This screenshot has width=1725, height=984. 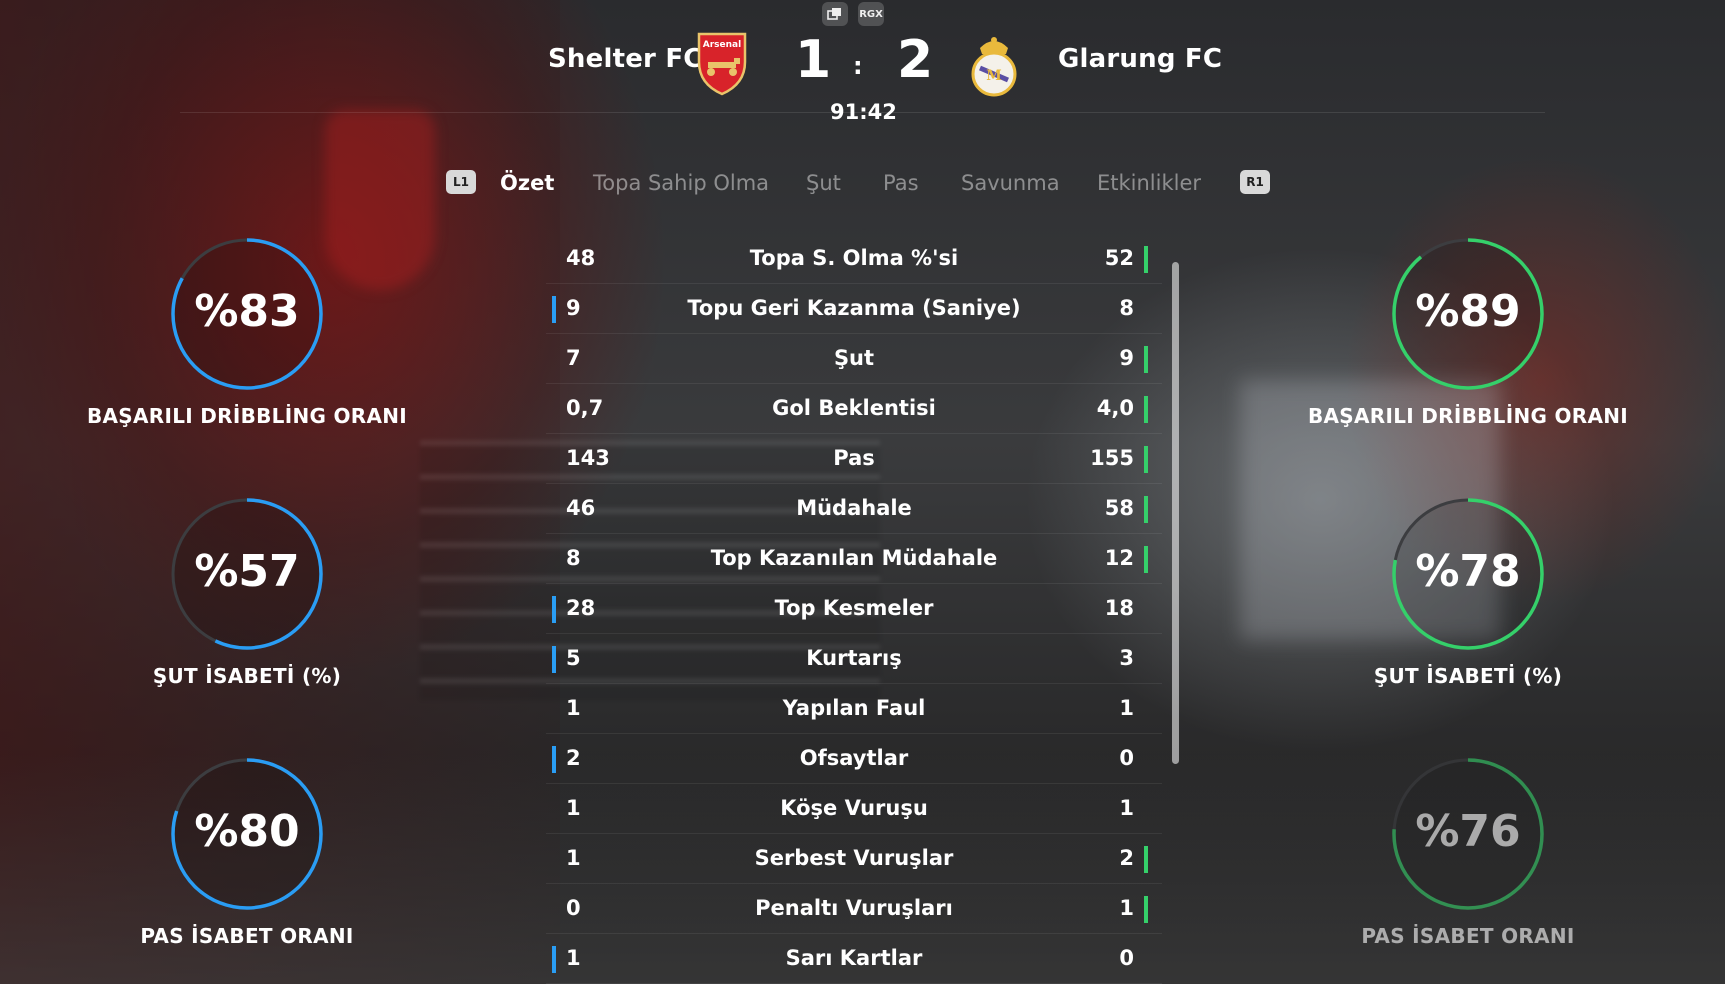 I want to click on stat-label: Müdahale, so click(x=854, y=508).